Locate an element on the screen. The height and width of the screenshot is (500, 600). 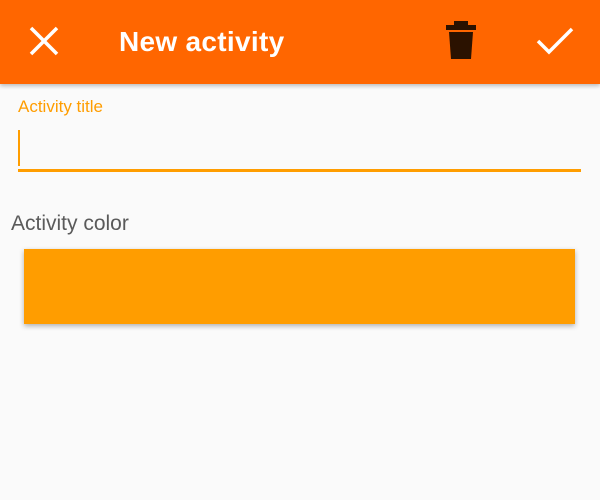
activity-title-label: Activity title is located at coordinates (61, 106).